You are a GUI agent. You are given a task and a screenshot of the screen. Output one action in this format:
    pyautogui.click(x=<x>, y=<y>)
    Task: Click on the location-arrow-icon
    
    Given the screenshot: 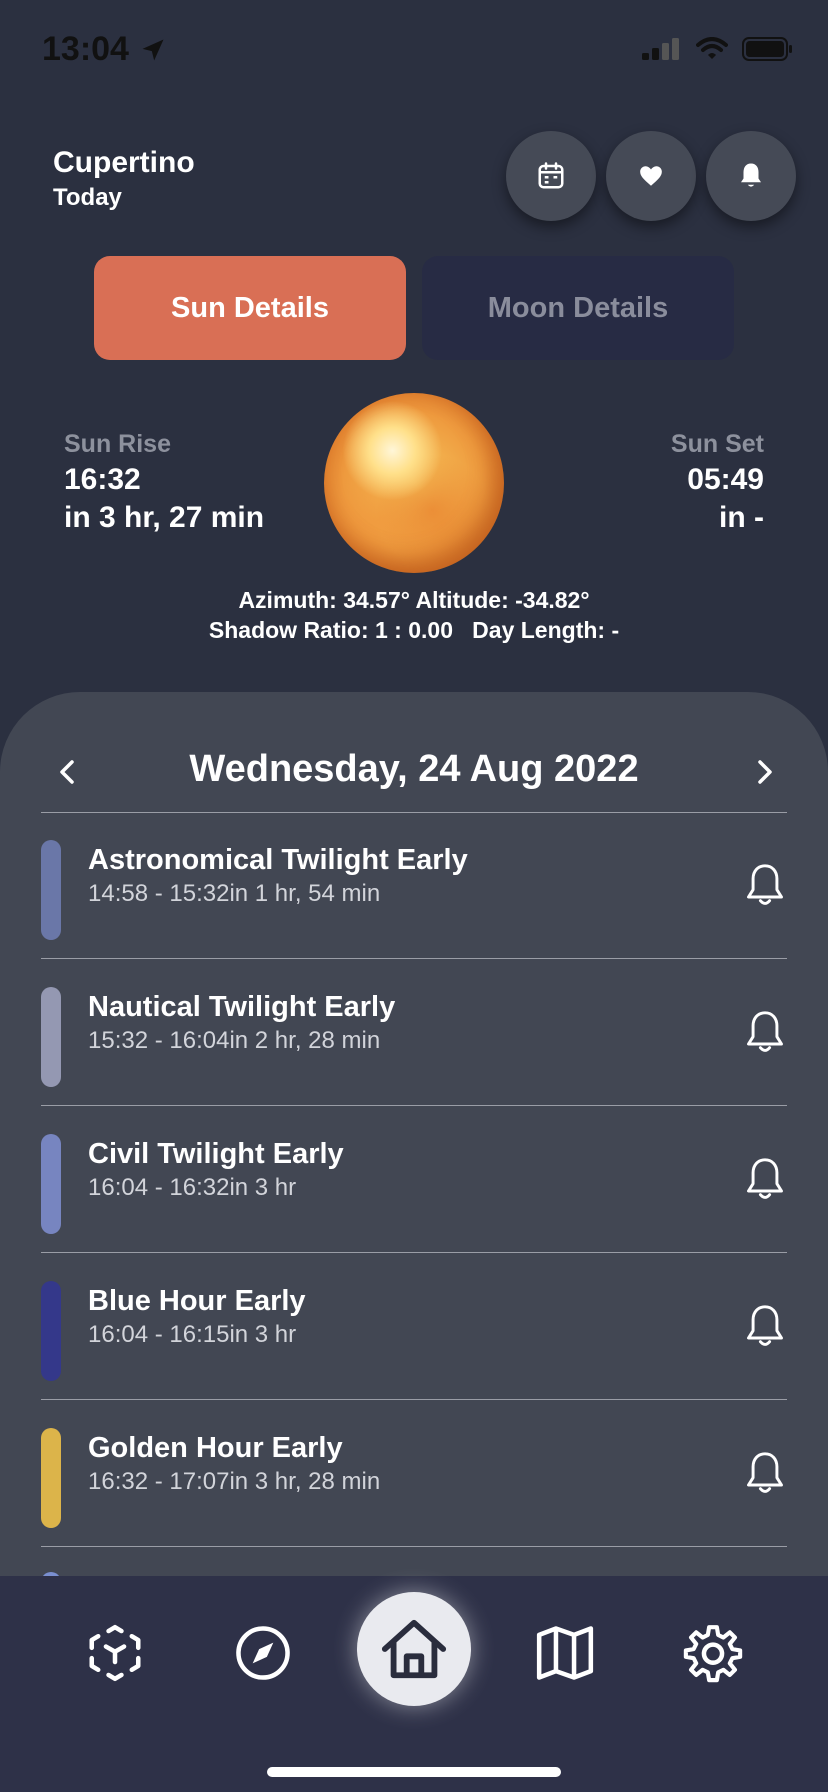 What is the action you would take?
    pyautogui.click(x=153, y=49)
    